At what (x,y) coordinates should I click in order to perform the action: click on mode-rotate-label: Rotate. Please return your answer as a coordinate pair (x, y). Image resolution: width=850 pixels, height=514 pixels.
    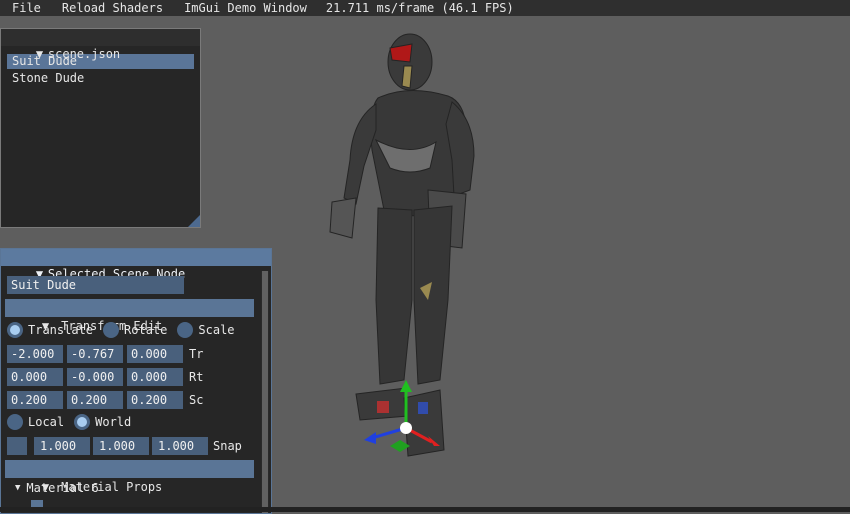
    Looking at the image, I should click on (146, 330).